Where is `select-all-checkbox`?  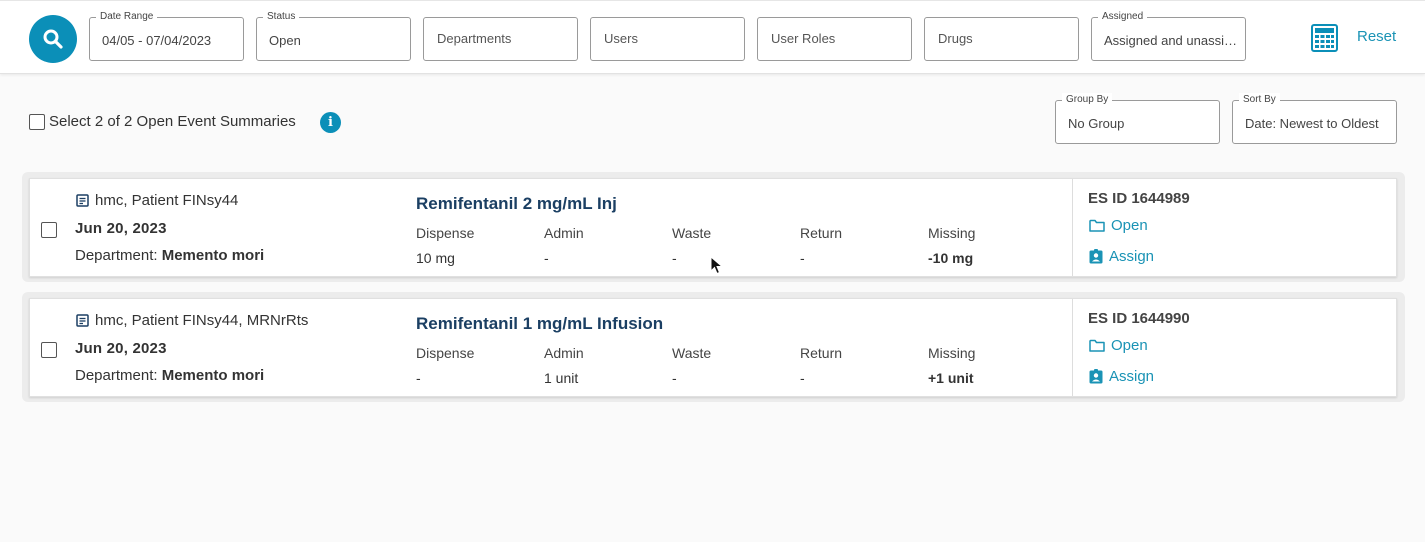
select-all-checkbox is located at coordinates (37, 121).